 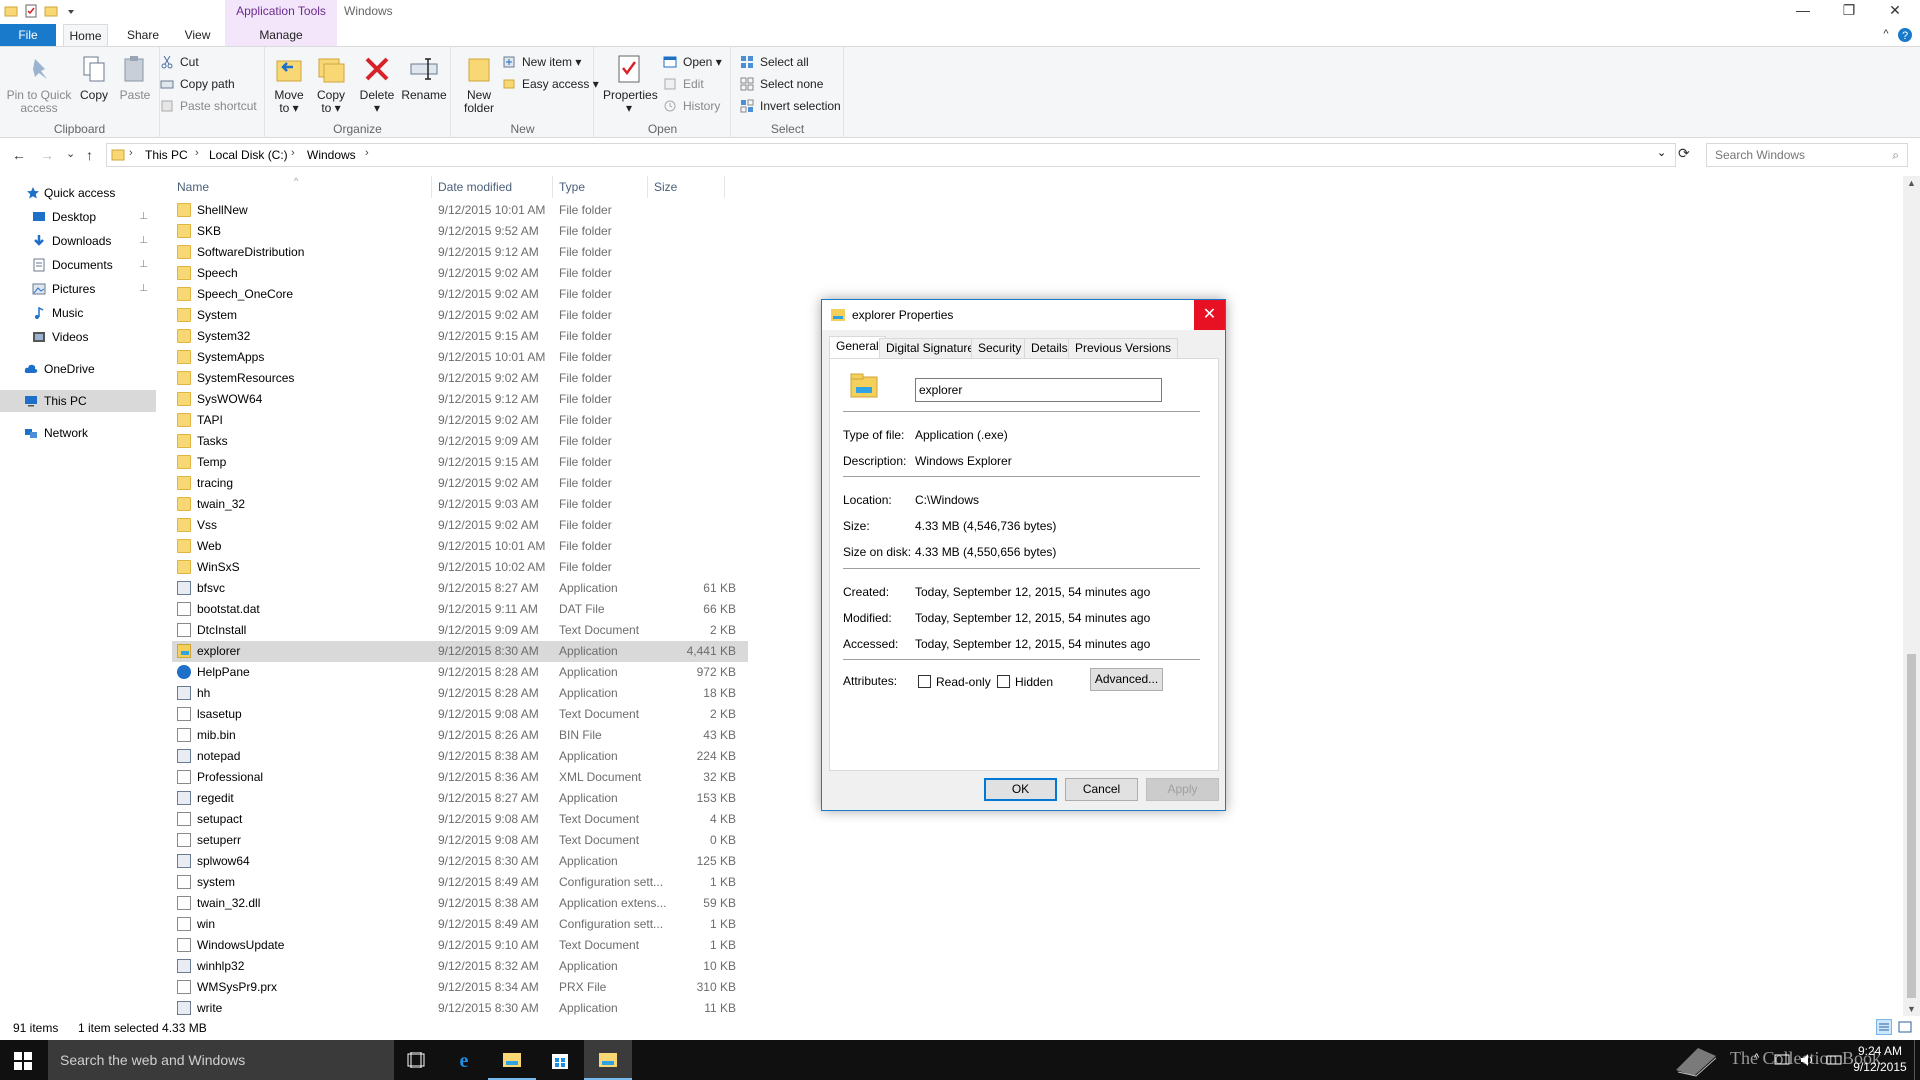 What do you see at coordinates (1684, 153) in the screenshot?
I see `refresh-button: ⟳` at bounding box center [1684, 153].